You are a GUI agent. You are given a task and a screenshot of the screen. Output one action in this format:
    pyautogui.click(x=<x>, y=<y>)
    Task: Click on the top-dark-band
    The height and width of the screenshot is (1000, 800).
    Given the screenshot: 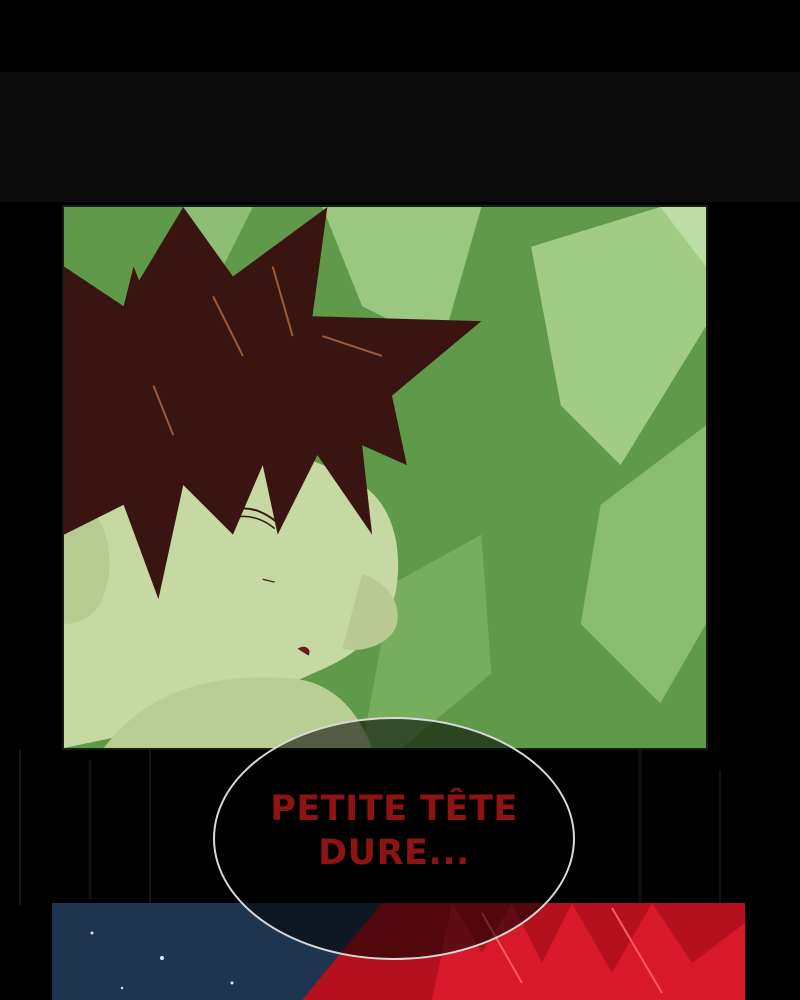 What is the action you would take?
    pyautogui.click(x=400, y=137)
    